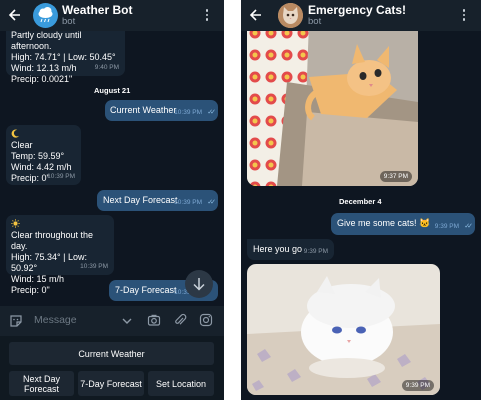  What do you see at coordinates (41, 383) in the screenshot?
I see `next-day-forecast-button: Next Day Forecast` at bounding box center [41, 383].